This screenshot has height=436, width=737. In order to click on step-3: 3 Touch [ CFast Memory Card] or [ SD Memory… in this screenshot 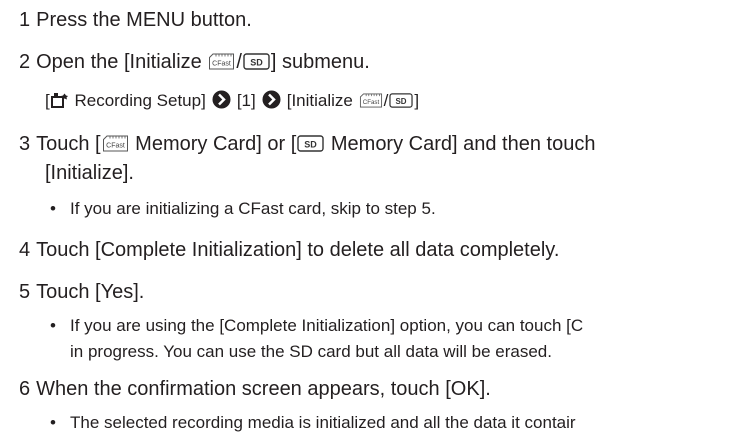, I will do `click(307, 144)`.